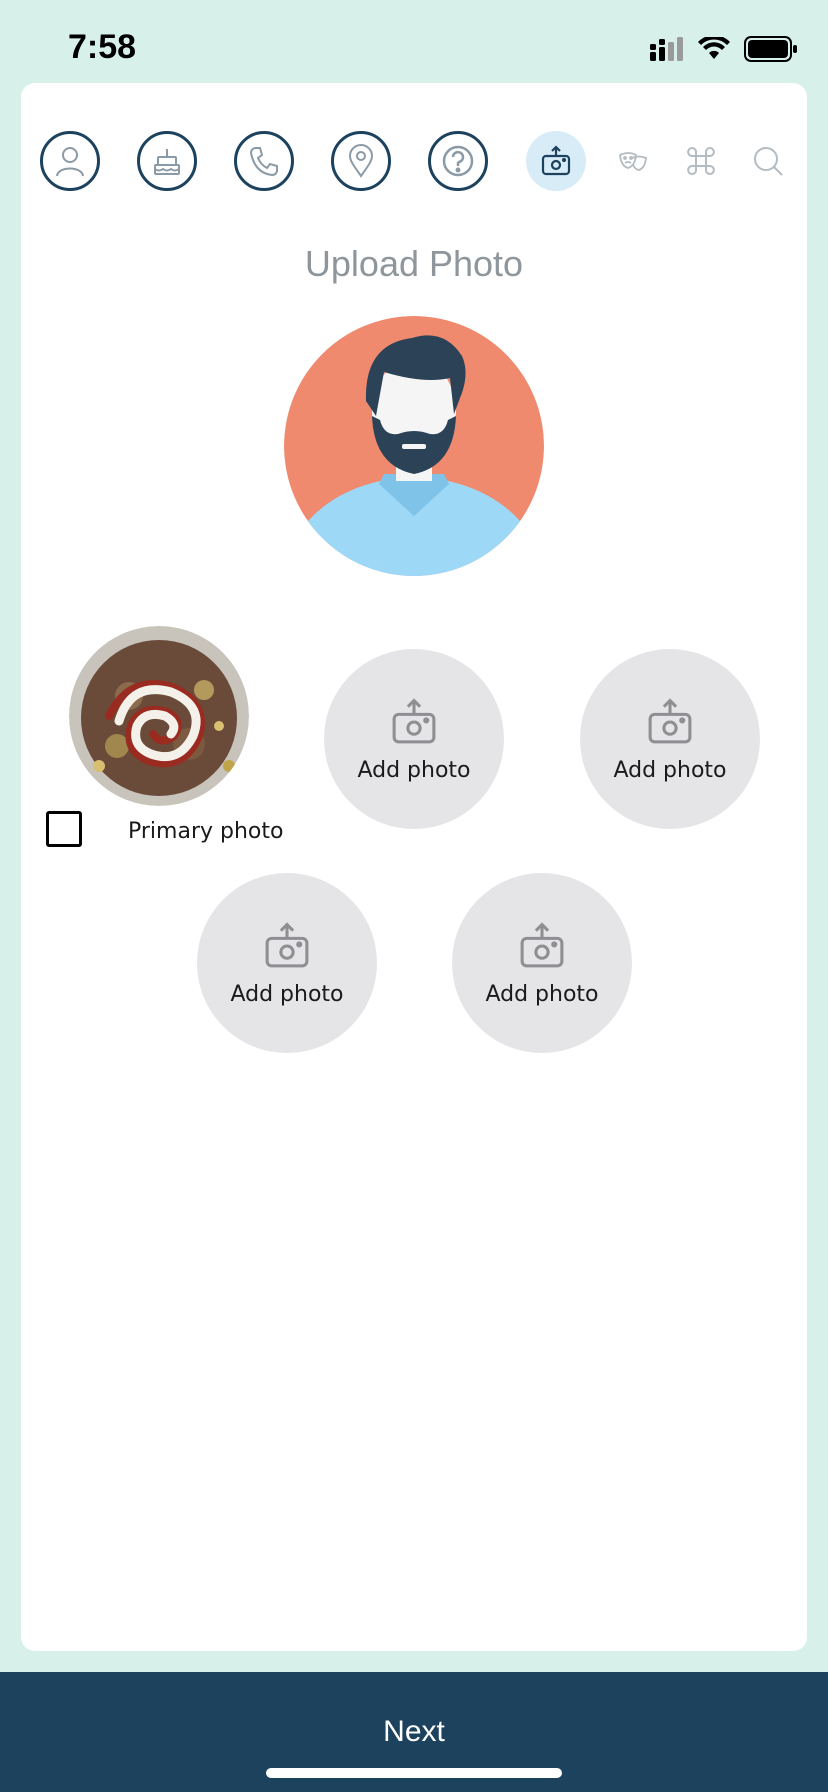 The image size is (828, 1792). What do you see at coordinates (414, 263) in the screenshot?
I see `page-title: Upload Photo` at bounding box center [414, 263].